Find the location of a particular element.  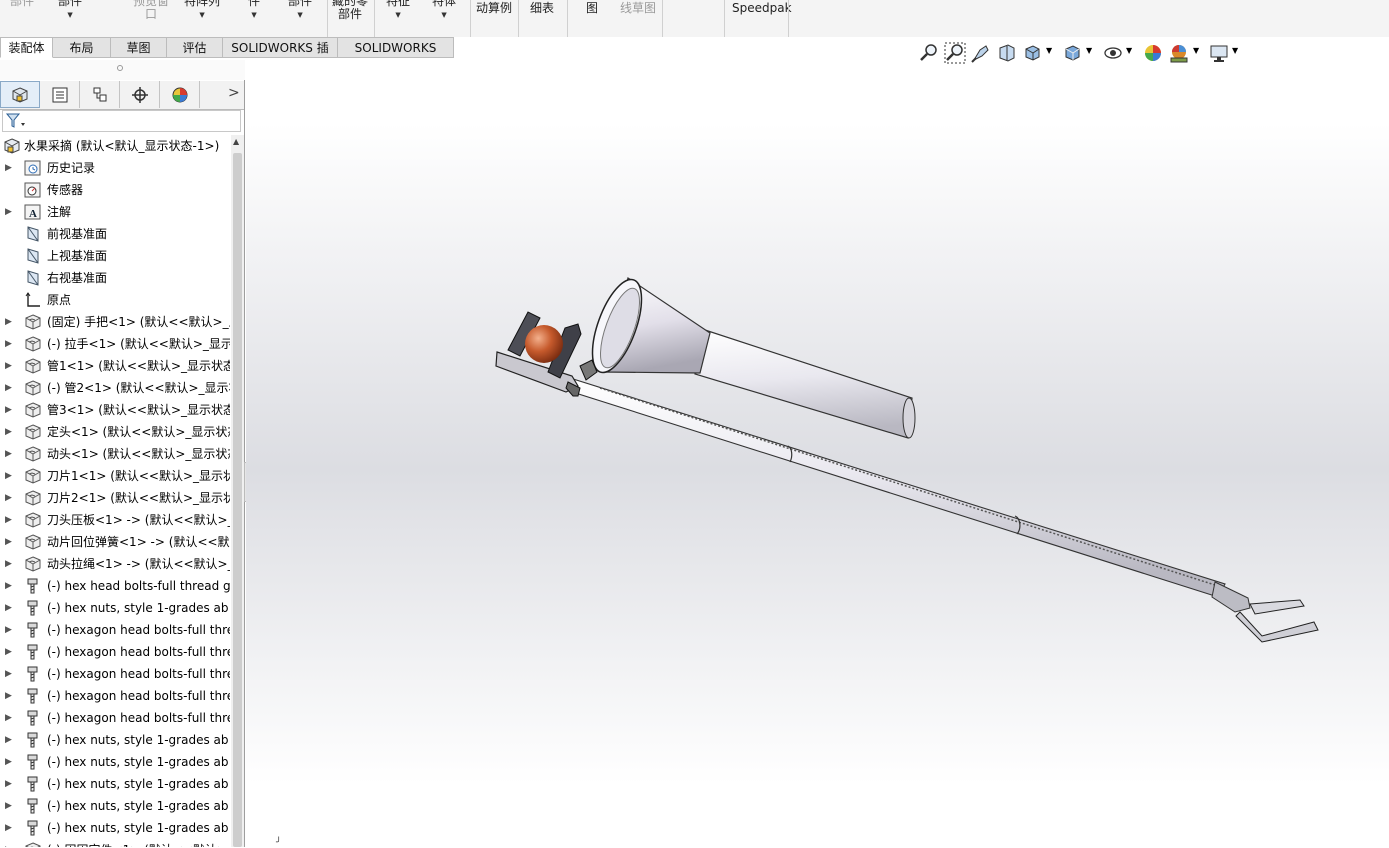

tree-item: ▶ 动头拉绳<1> -> (默认<<默认>_显示状态-1>) is located at coordinates (115, 564).